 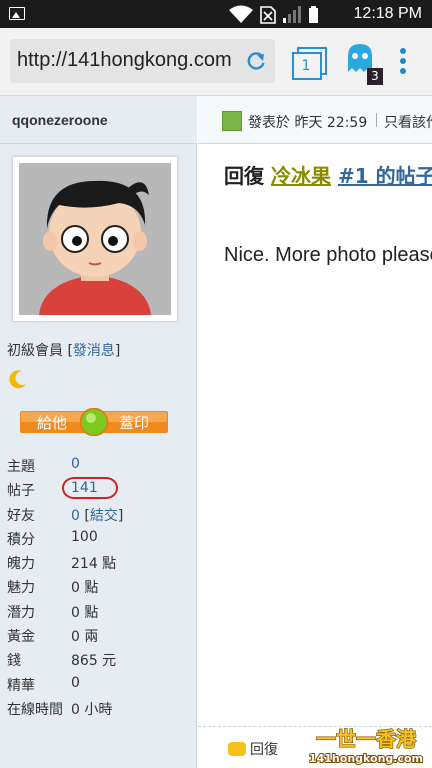 I want to click on stat-row-online-time: 在線時間 0 小時, so click(x=99, y=709).